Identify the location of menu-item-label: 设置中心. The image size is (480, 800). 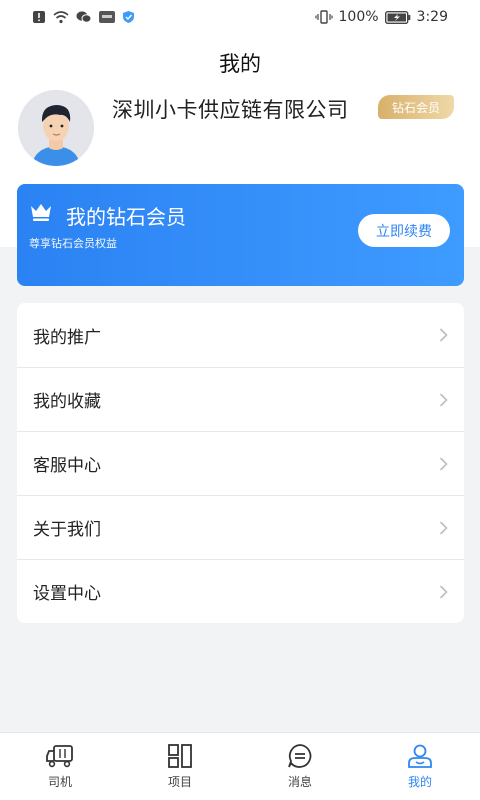
(67, 594).